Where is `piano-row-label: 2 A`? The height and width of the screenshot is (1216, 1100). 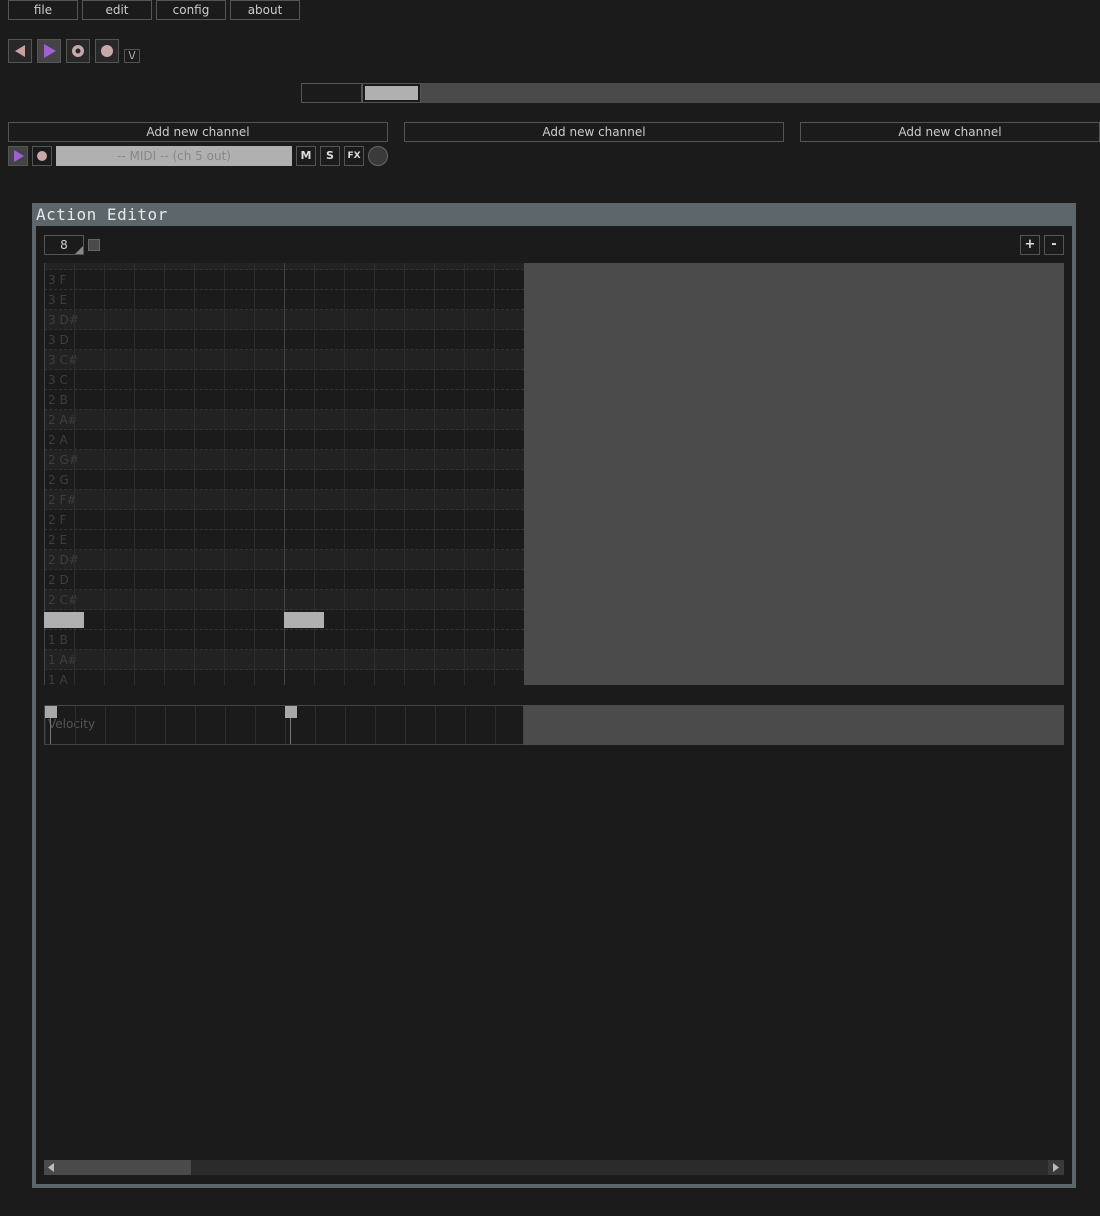 piano-row-label: 2 A is located at coordinates (58, 440).